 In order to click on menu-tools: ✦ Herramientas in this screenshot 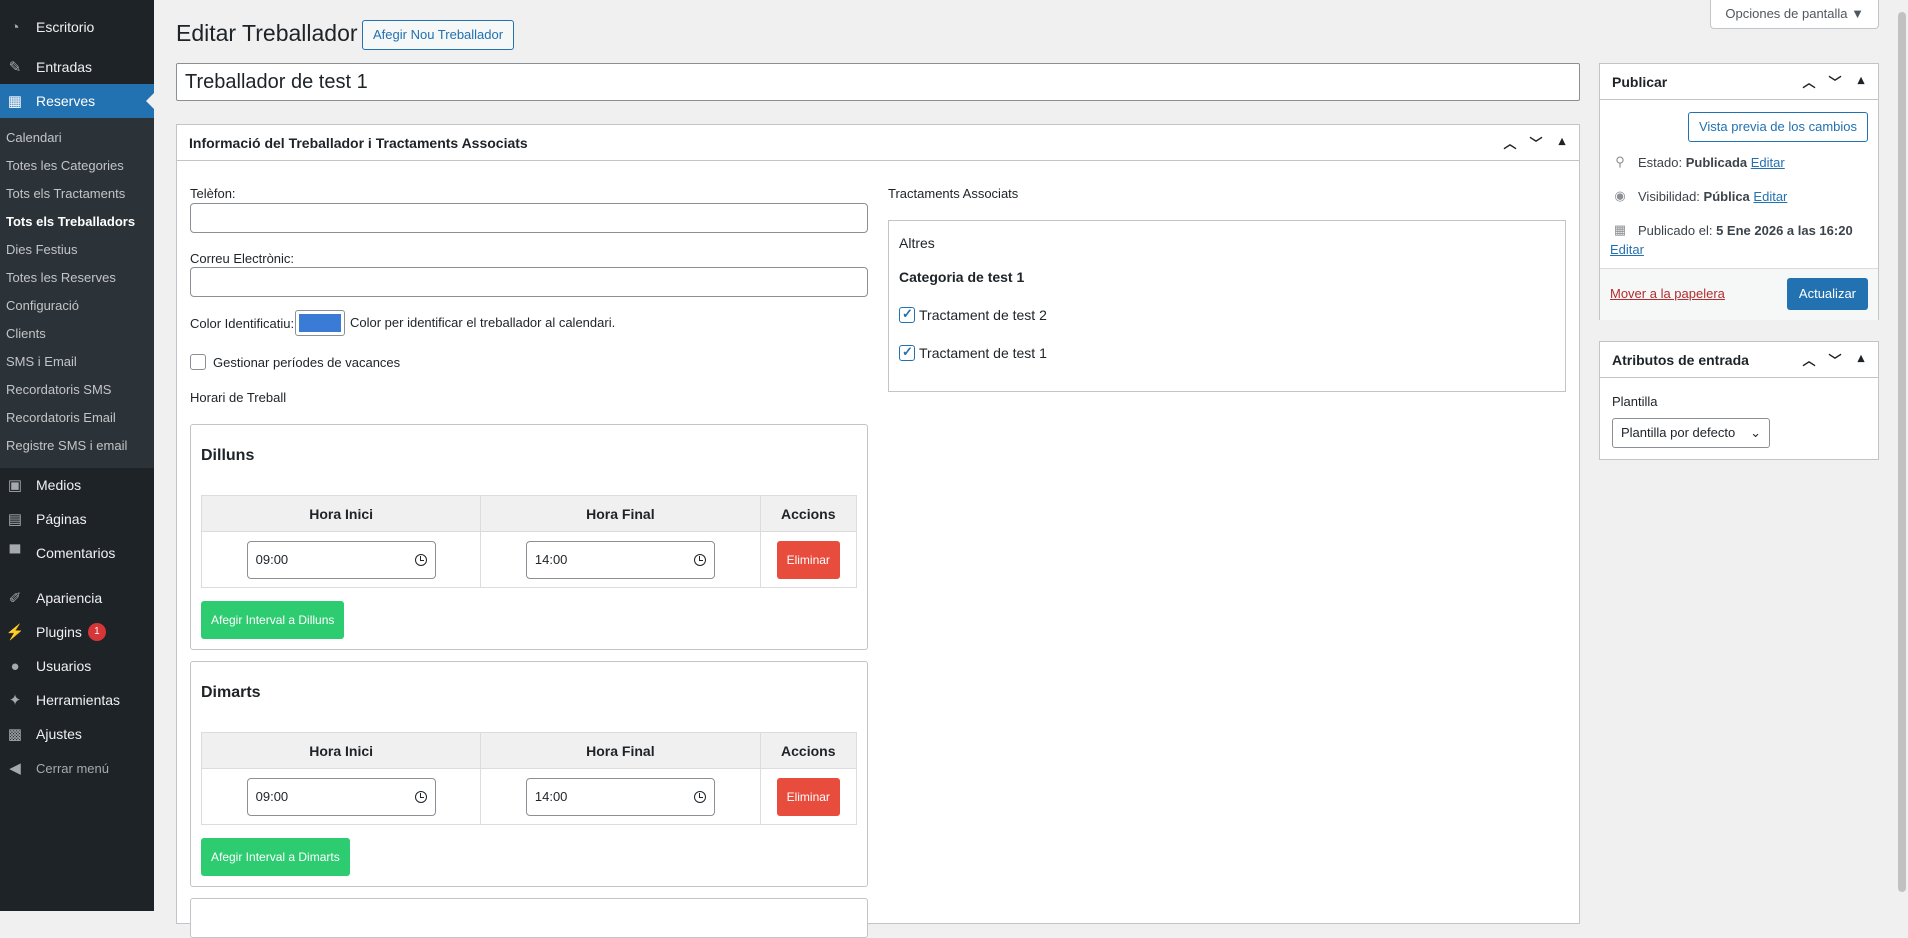, I will do `click(77, 700)`.